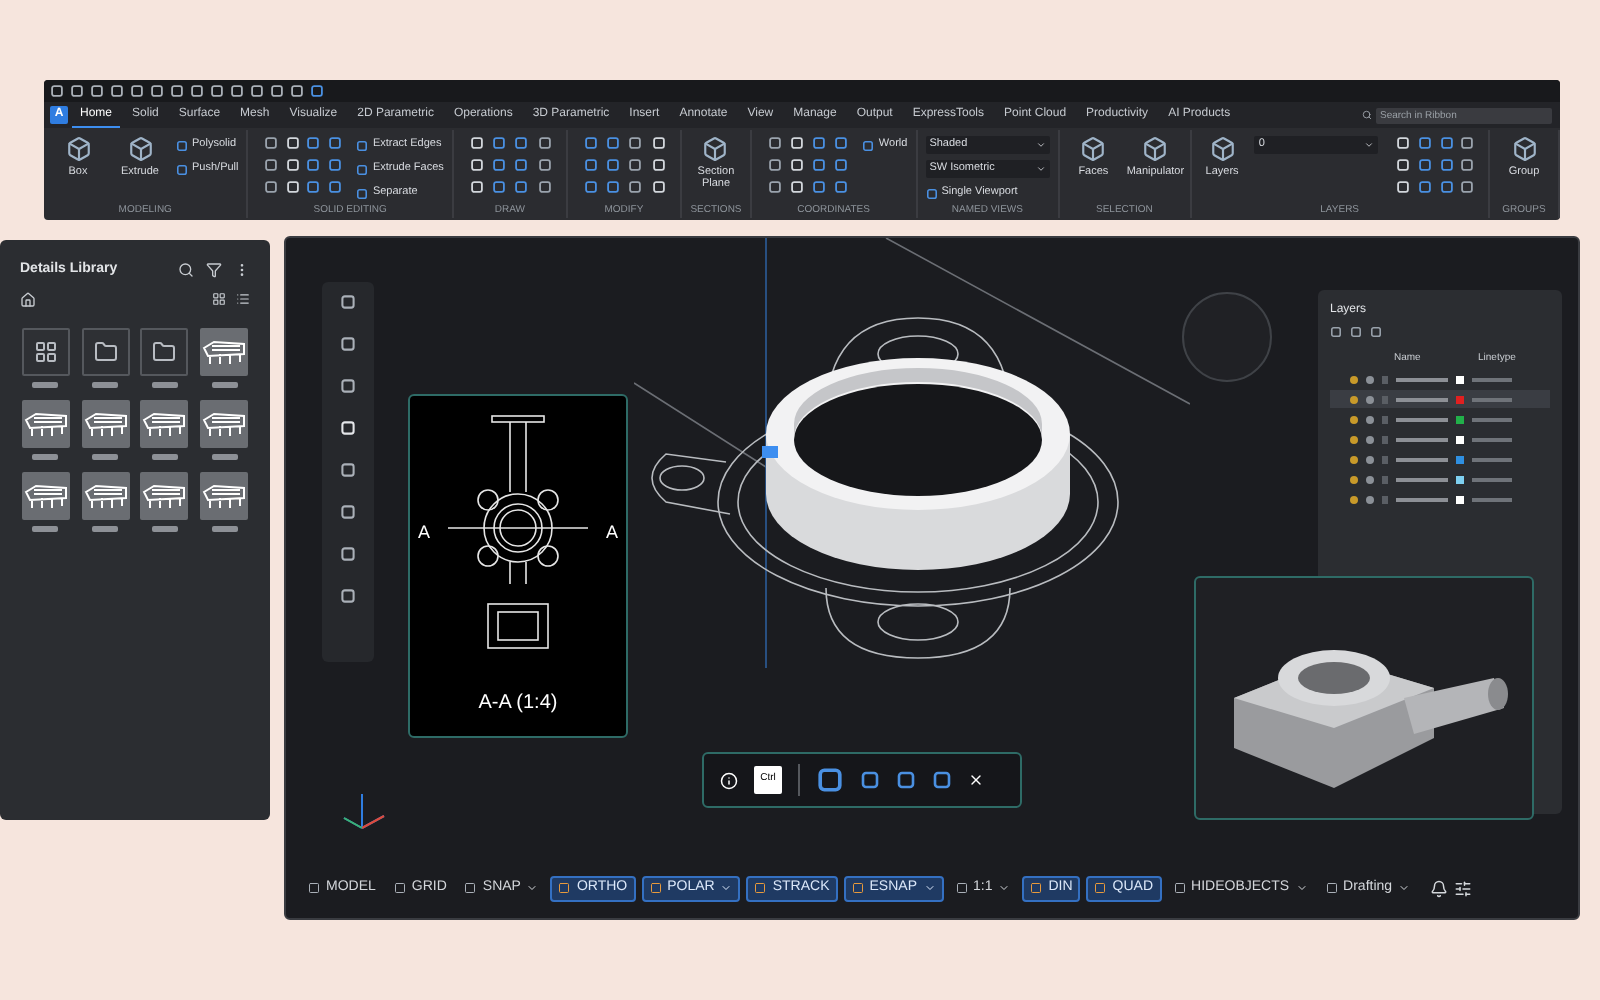  What do you see at coordinates (219, 299) in the screenshot?
I see `grid-view-icon` at bounding box center [219, 299].